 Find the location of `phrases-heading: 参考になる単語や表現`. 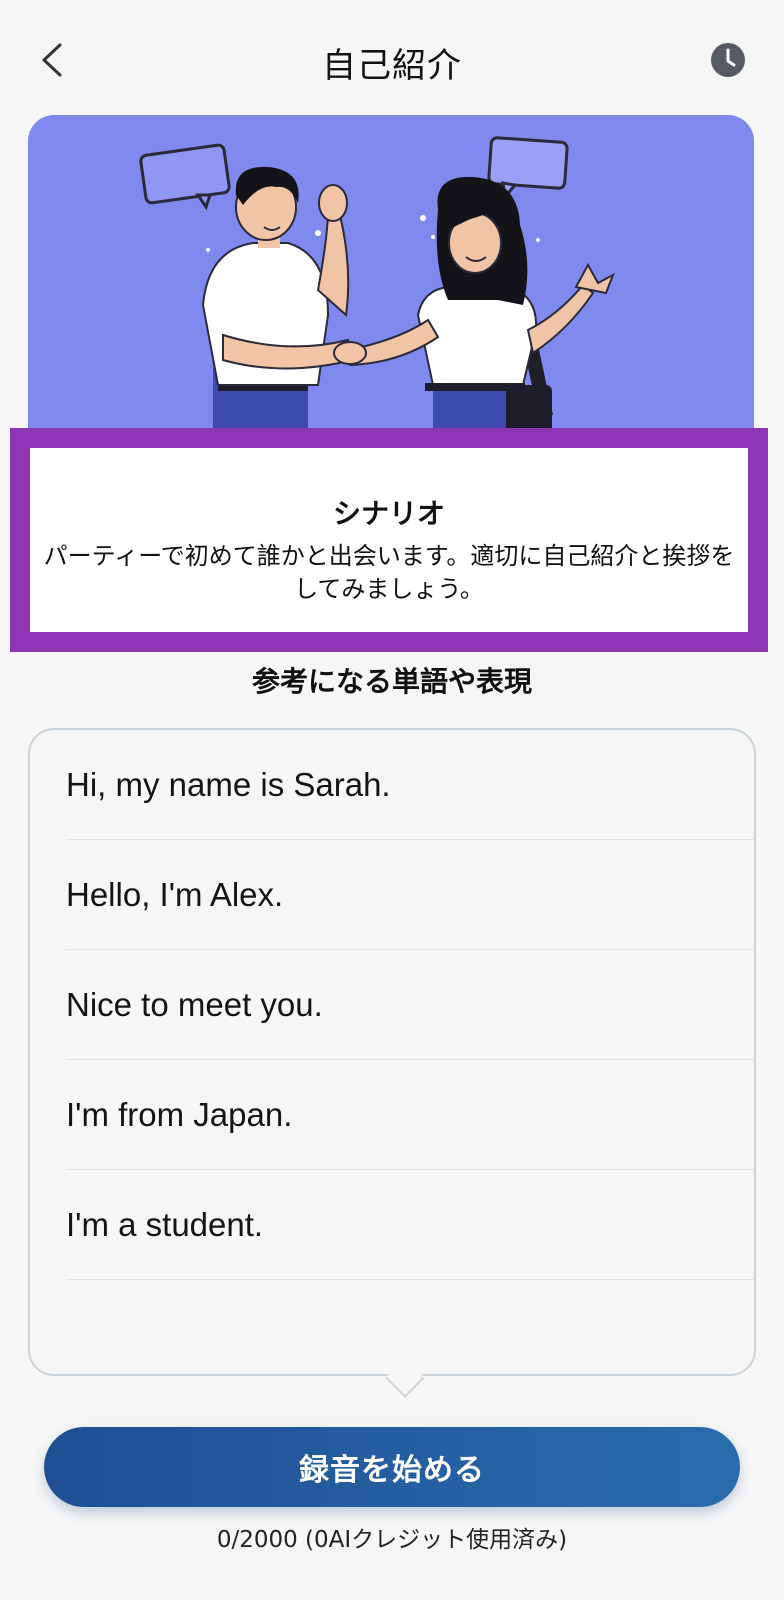

phrases-heading: 参考になる単語や表現 is located at coordinates (391, 681).